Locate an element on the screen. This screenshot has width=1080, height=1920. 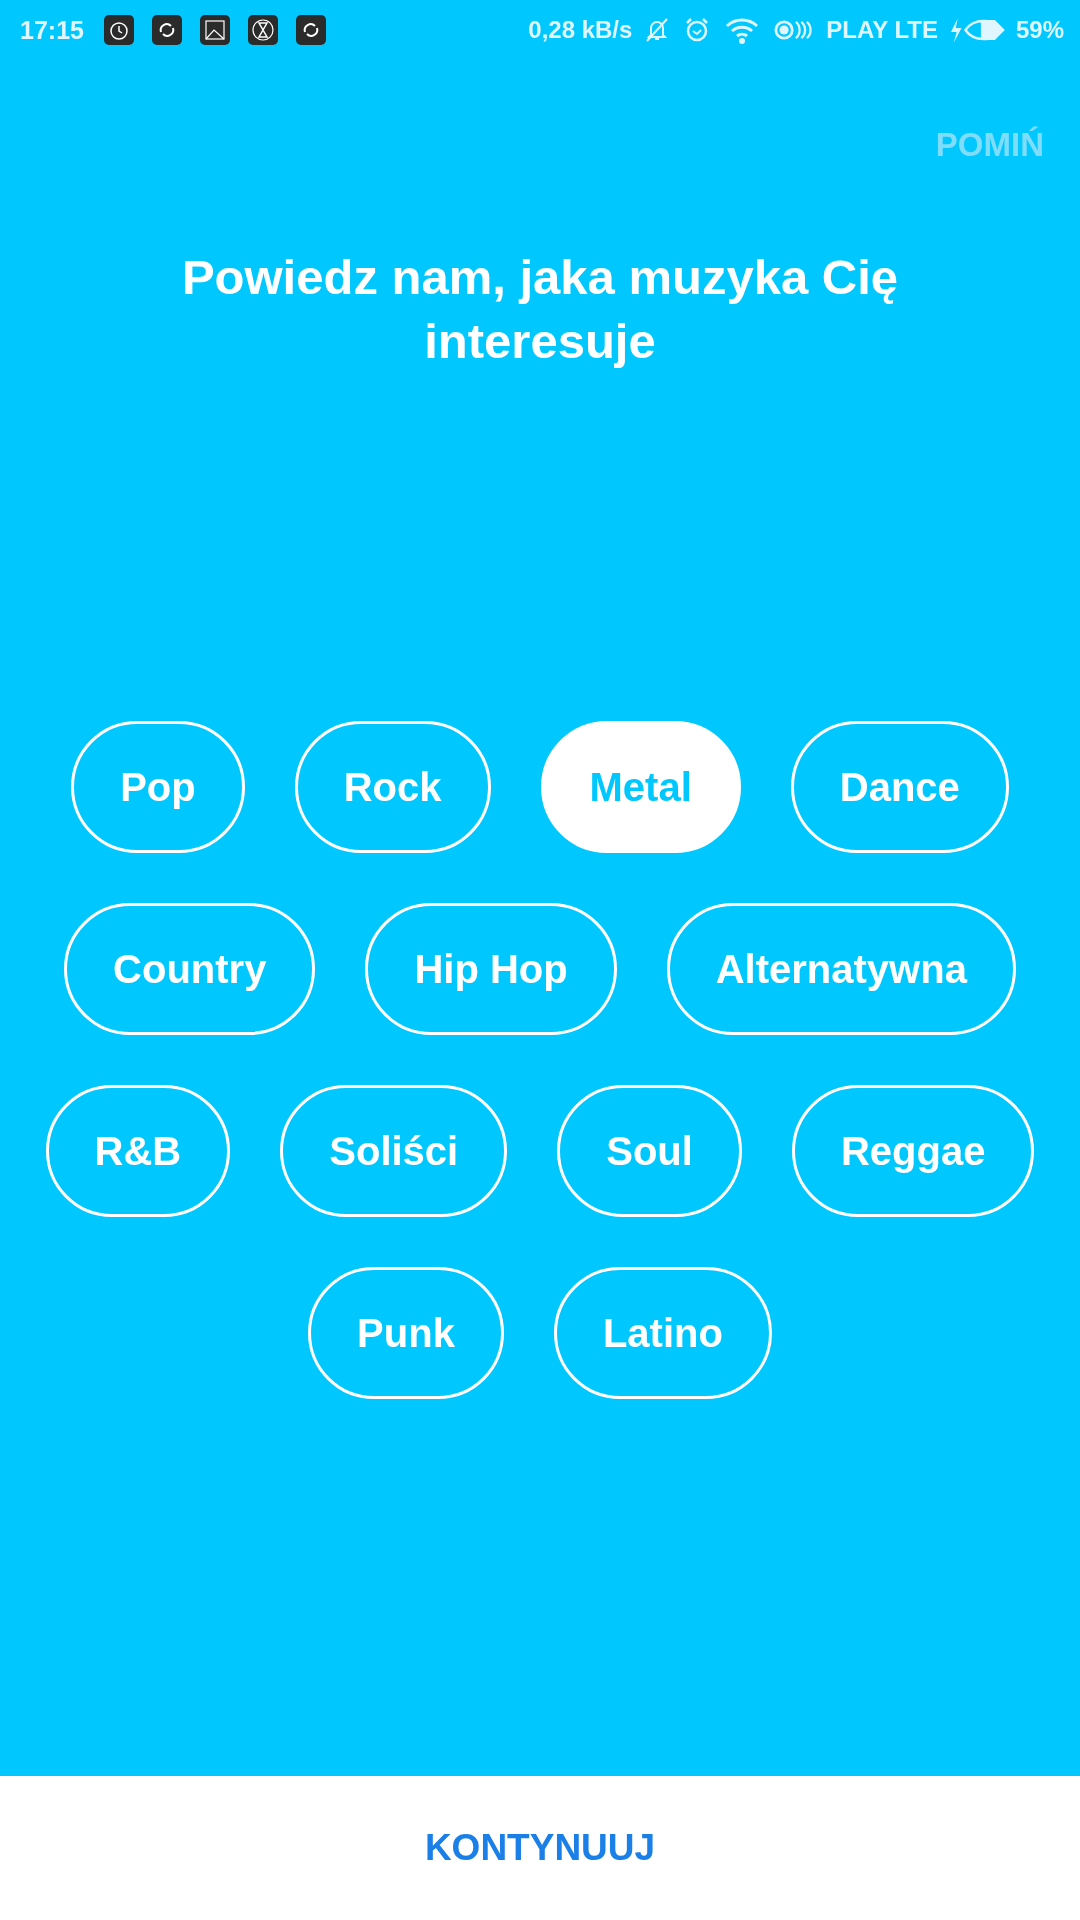
genre-chip: Reggae is located at coordinates (913, 1151).